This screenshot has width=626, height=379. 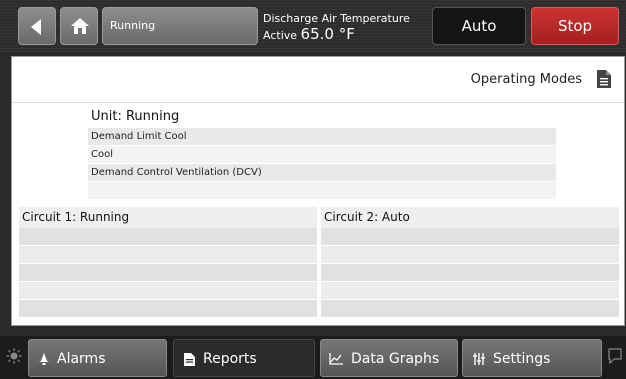 What do you see at coordinates (479, 26) in the screenshot?
I see `auto-button: Auto` at bounding box center [479, 26].